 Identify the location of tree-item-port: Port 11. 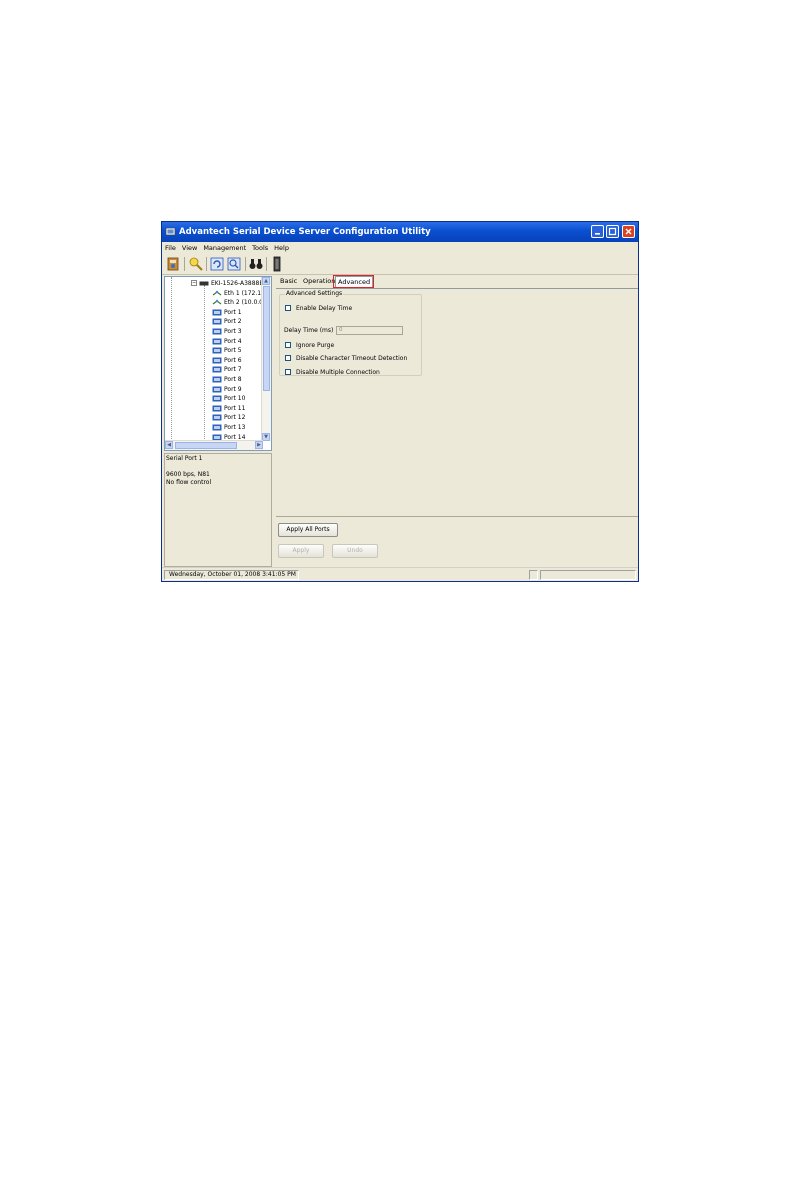
(215, 408).